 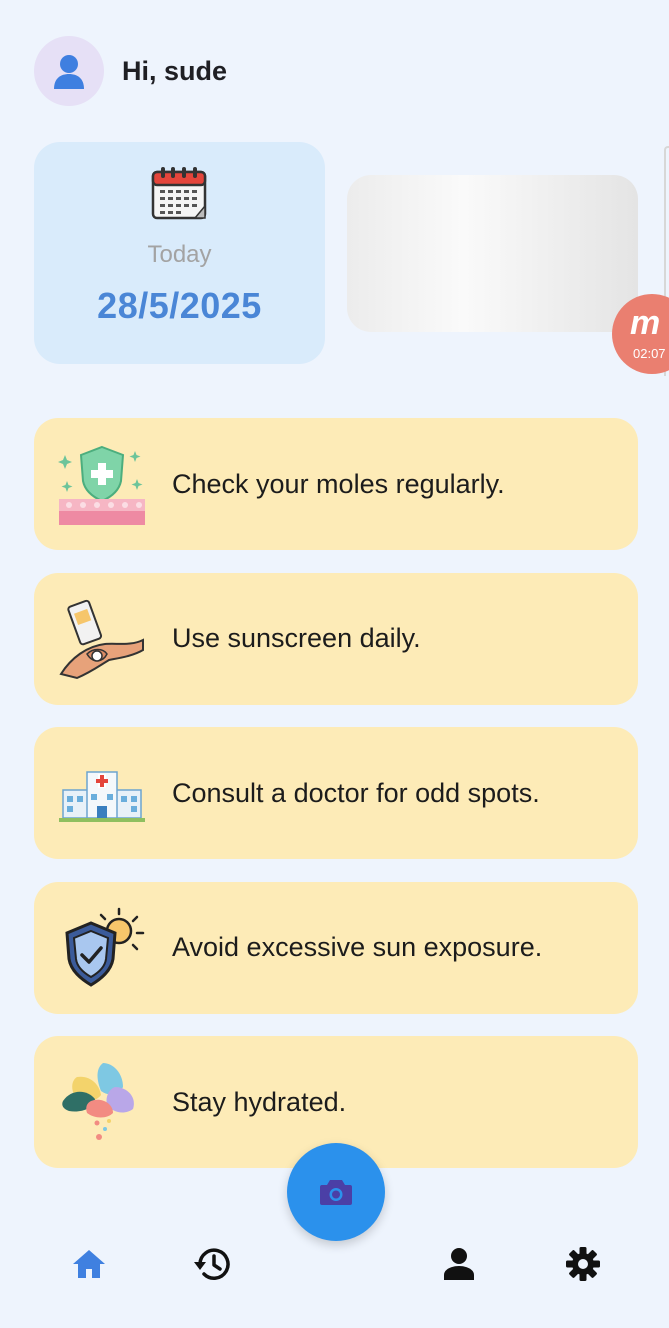 What do you see at coordinates (492, 253) in the screenshot?
I see `loading-placeholder-card` at bounding box center [492, 253].